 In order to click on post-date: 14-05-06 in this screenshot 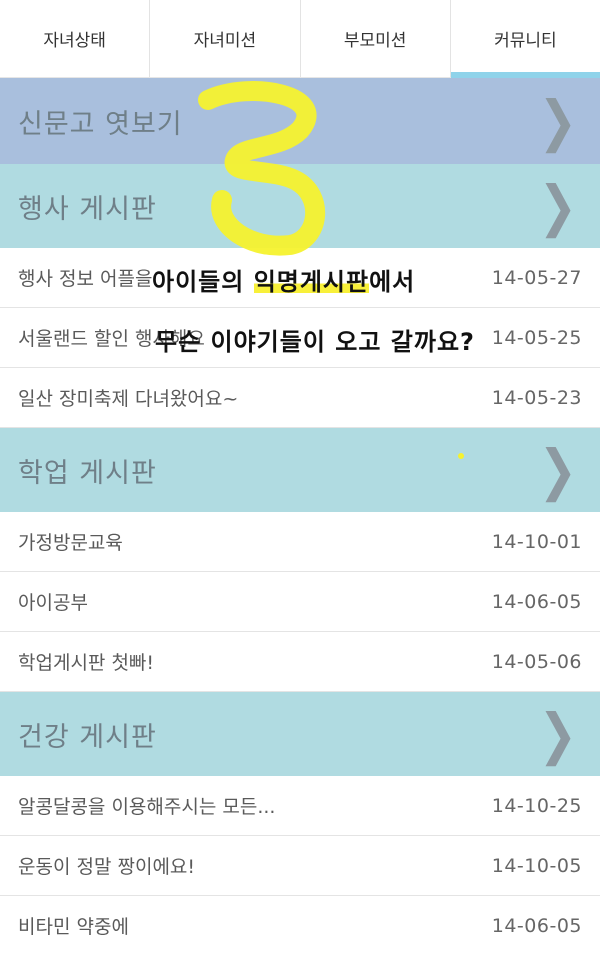, I will do `click(536, 661)`.